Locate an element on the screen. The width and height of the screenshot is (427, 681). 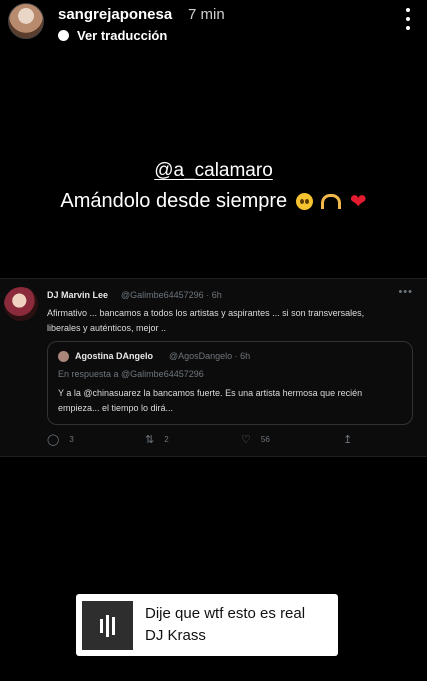
heart-outline-icon: ♡ is located at coordinates (246, 440).